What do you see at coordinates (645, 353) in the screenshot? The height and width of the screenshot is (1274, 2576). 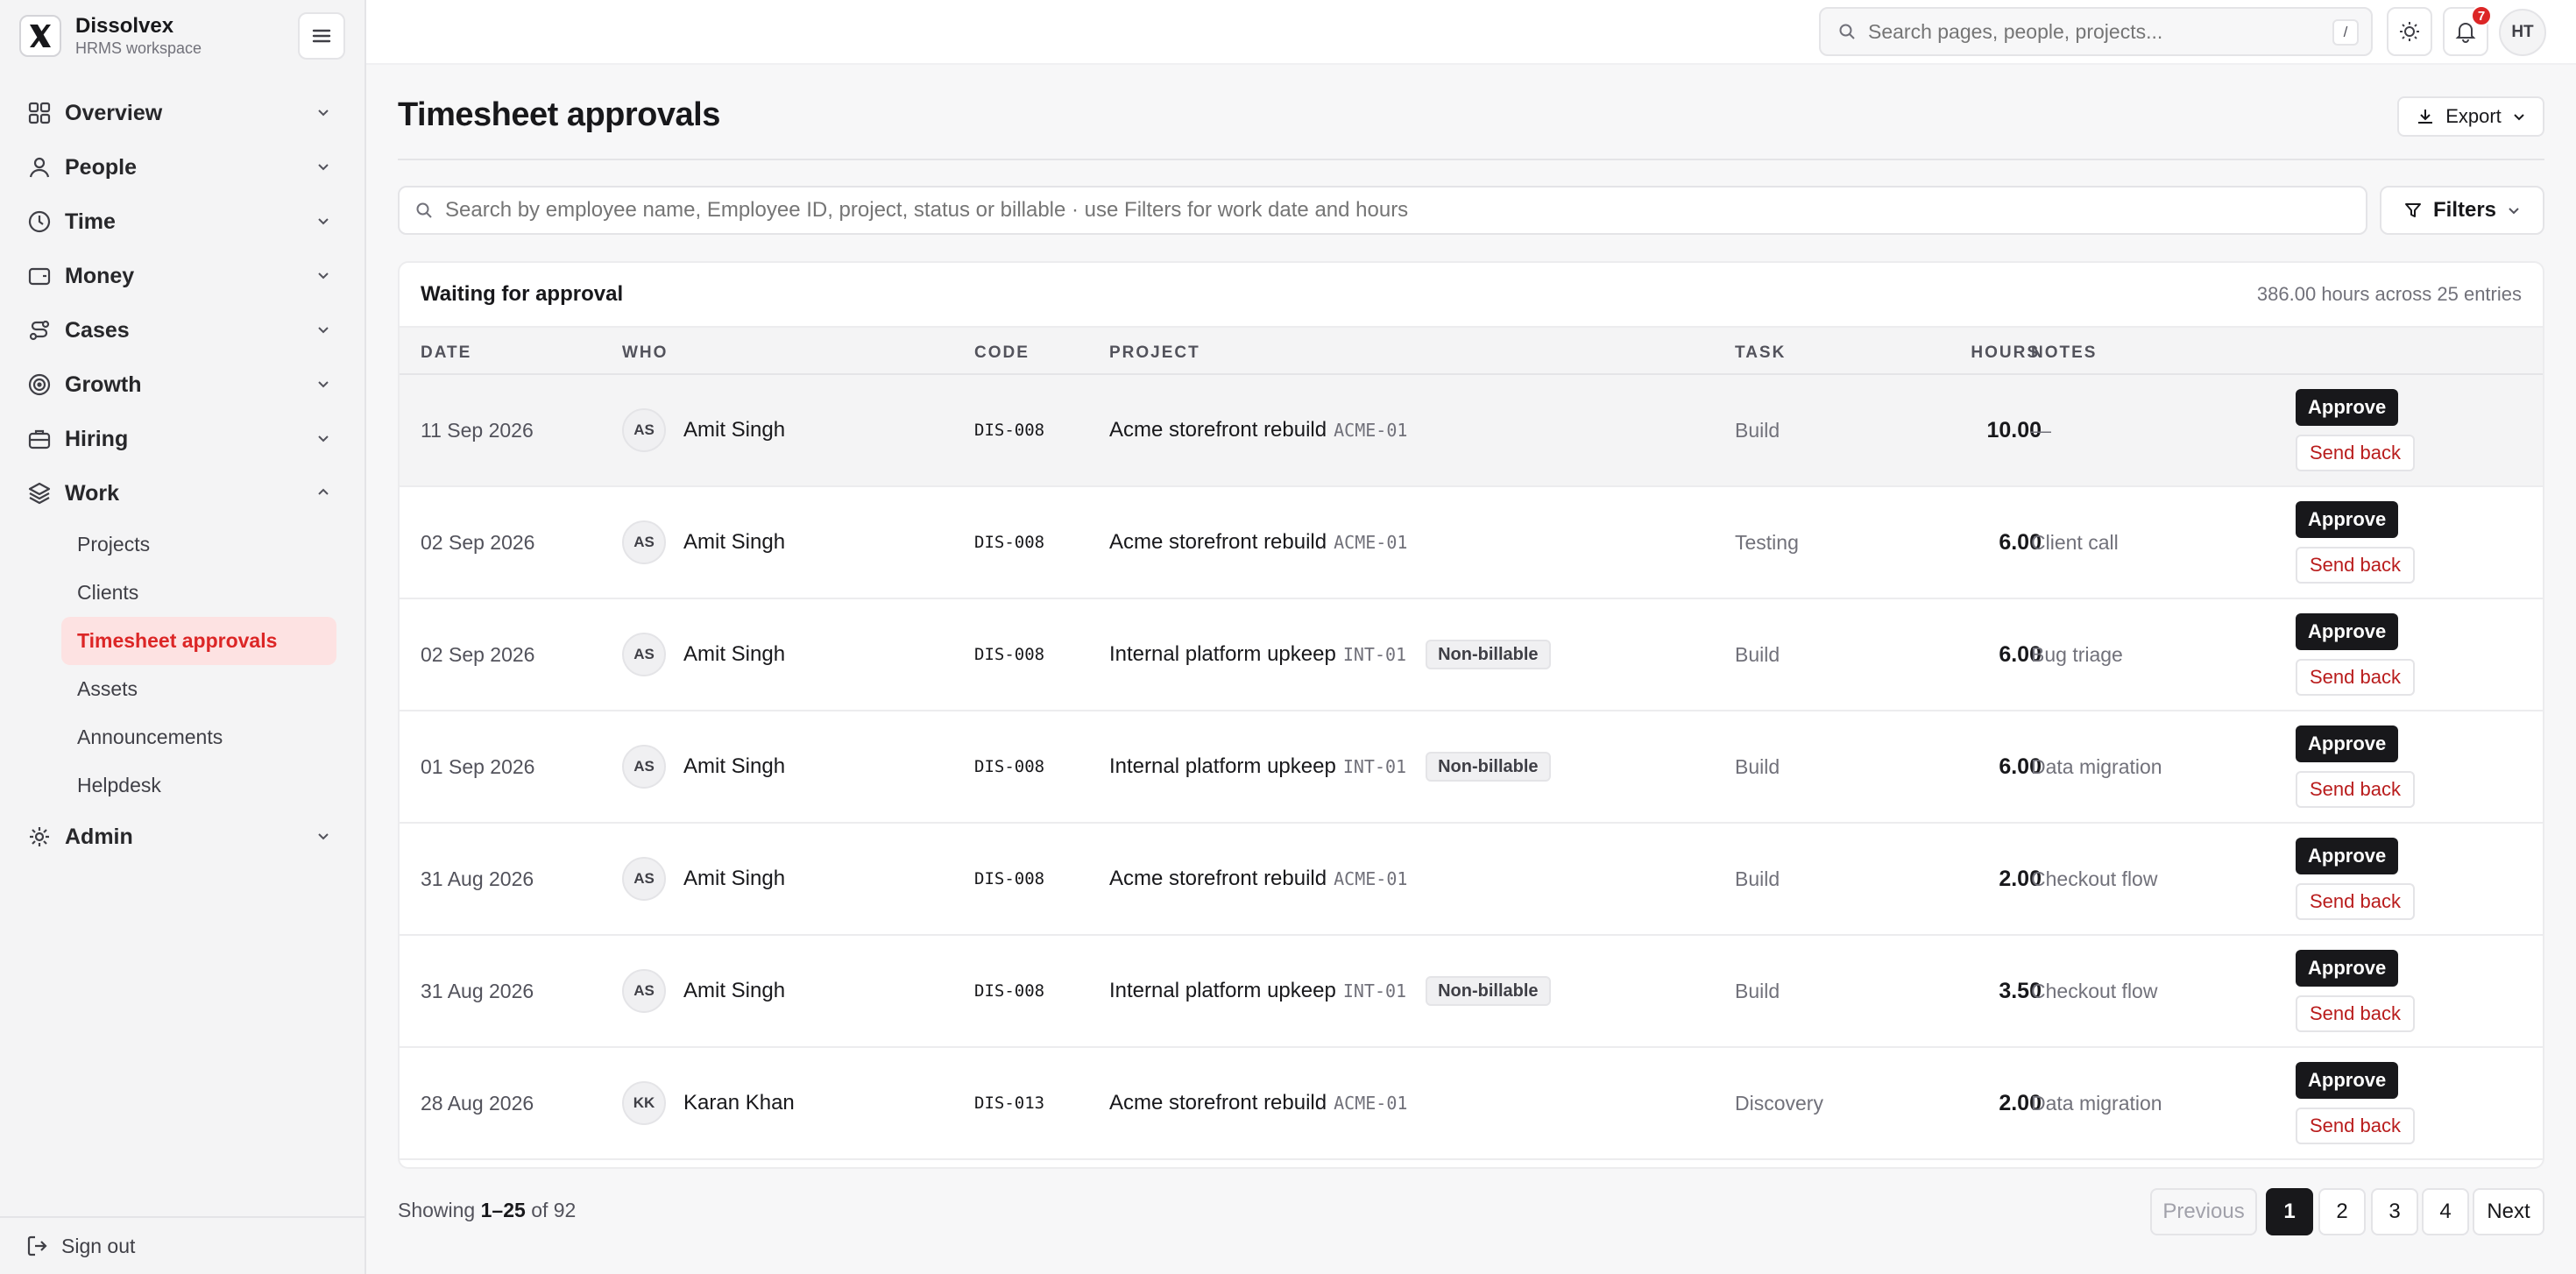 I see `column-header-who: WHO` at bounding box center [645, 353].